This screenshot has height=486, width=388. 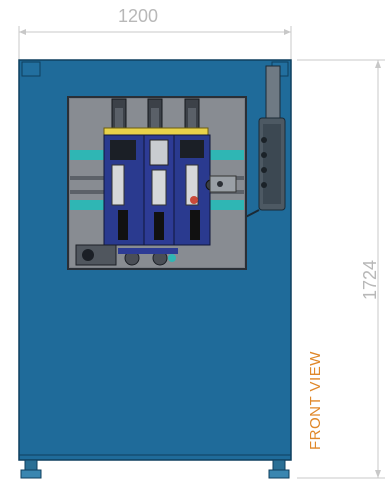 I want to click on height-dimension-label: 1724, so click(x=370, y=280).